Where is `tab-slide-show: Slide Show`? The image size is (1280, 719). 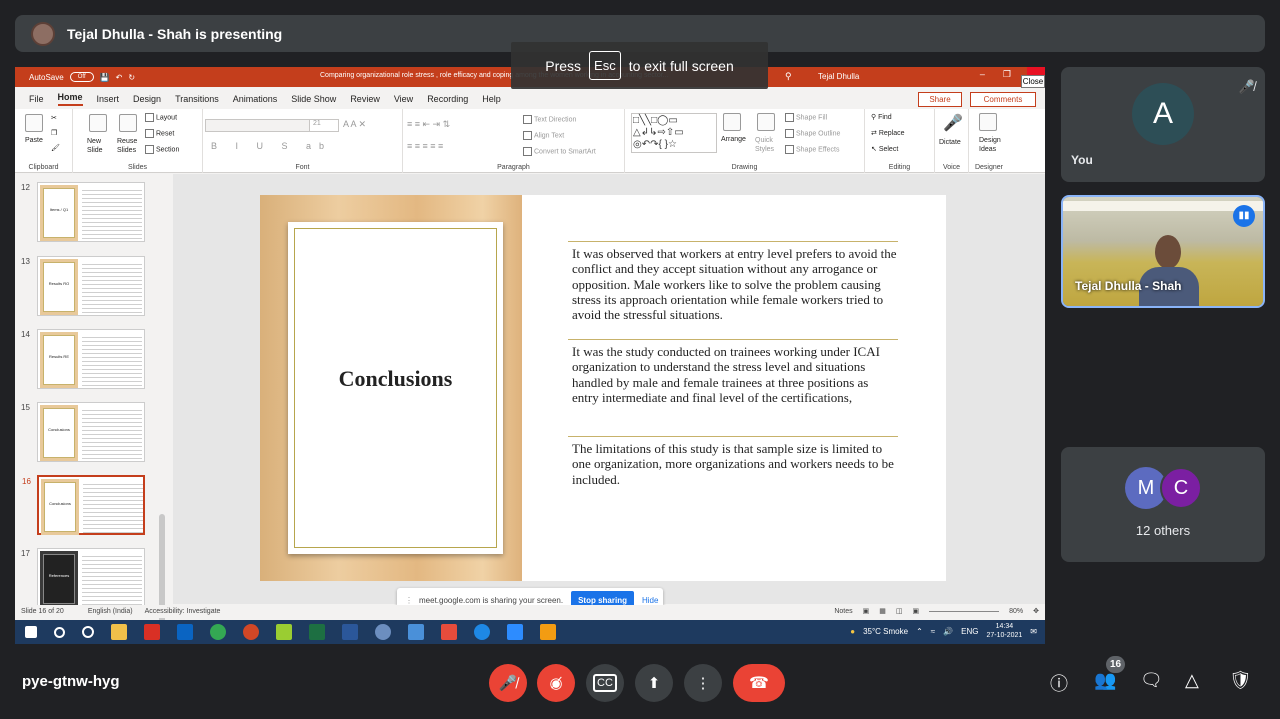
tab-slide-show: Slide Show is located at coordinates (313, 99).